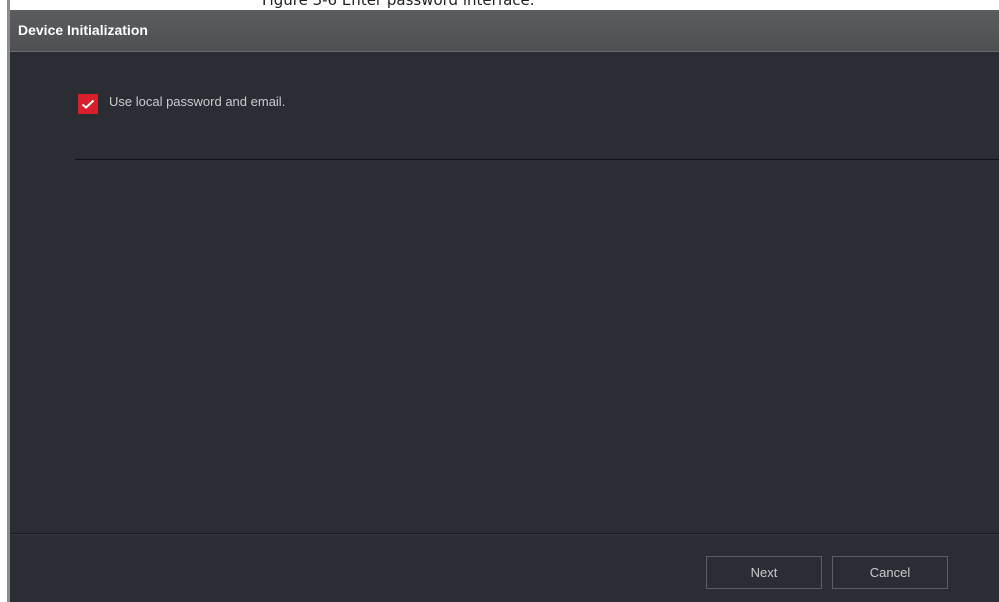  I want to click on figure-caption: Figure 3-6 Enter password interface., so click(398, 4).